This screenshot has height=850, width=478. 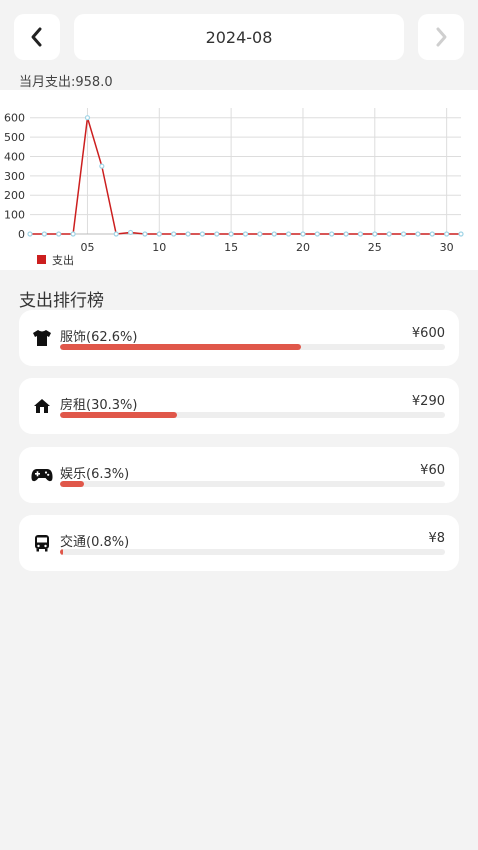 I want to click on ranking-item-amount: ¥600, so click(x=428, y=333).